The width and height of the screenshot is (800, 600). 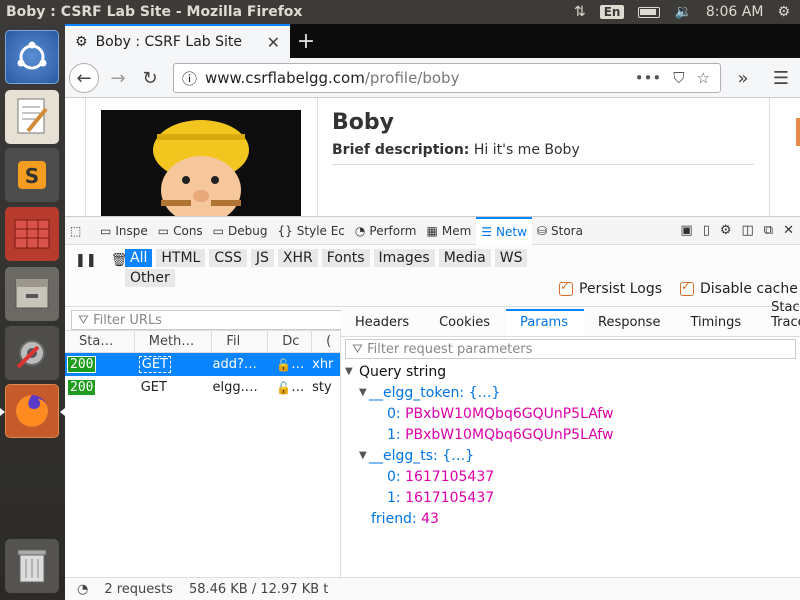 What do you see at coordinates (621, 289) in the screenshot?
I see `persist-logs-label: Persist Logs` at bounding box center [621, 289].